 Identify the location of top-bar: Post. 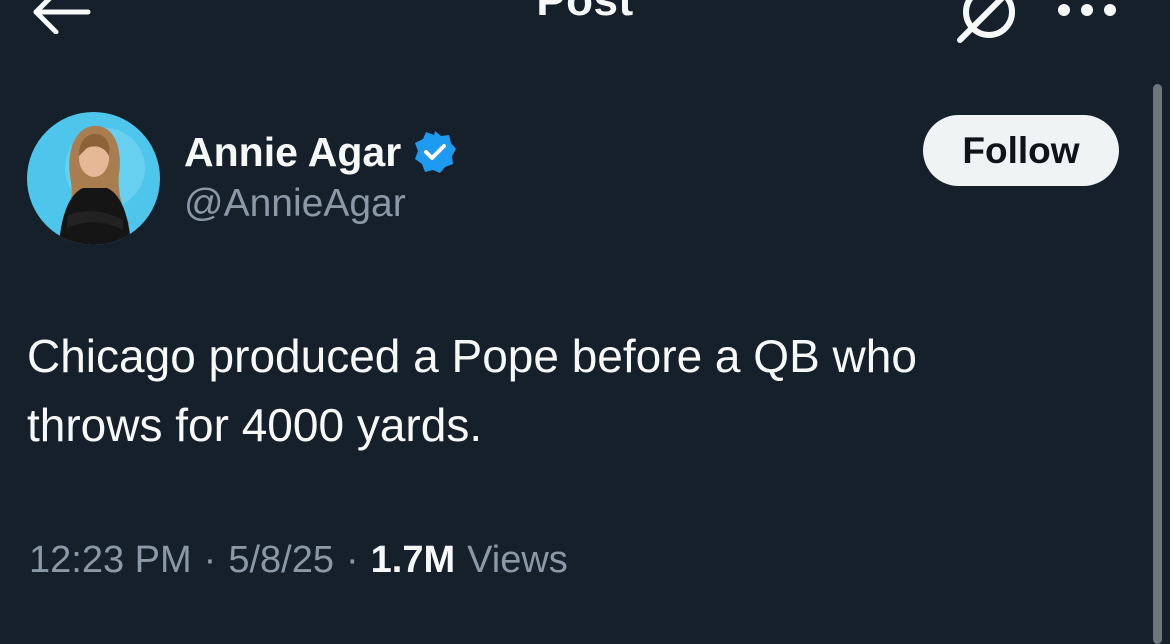
(585, 30).